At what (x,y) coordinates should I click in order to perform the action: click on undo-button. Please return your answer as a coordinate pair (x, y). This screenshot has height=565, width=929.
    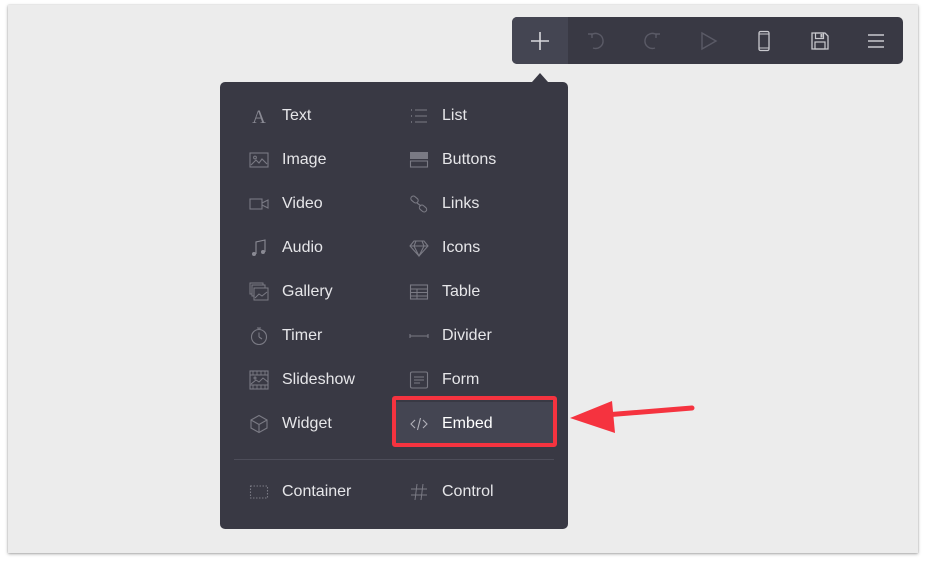
    Looking at the image, I should click on (596, 40).